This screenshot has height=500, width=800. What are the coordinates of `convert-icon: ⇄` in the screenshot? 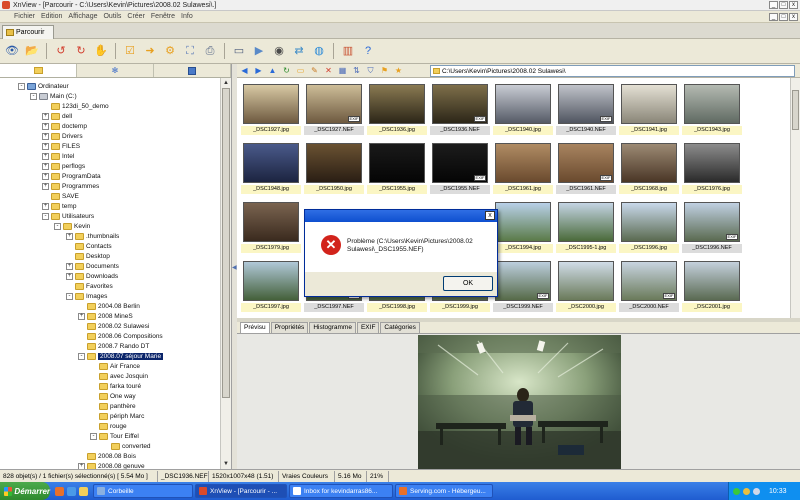 It's located at (299, 51).